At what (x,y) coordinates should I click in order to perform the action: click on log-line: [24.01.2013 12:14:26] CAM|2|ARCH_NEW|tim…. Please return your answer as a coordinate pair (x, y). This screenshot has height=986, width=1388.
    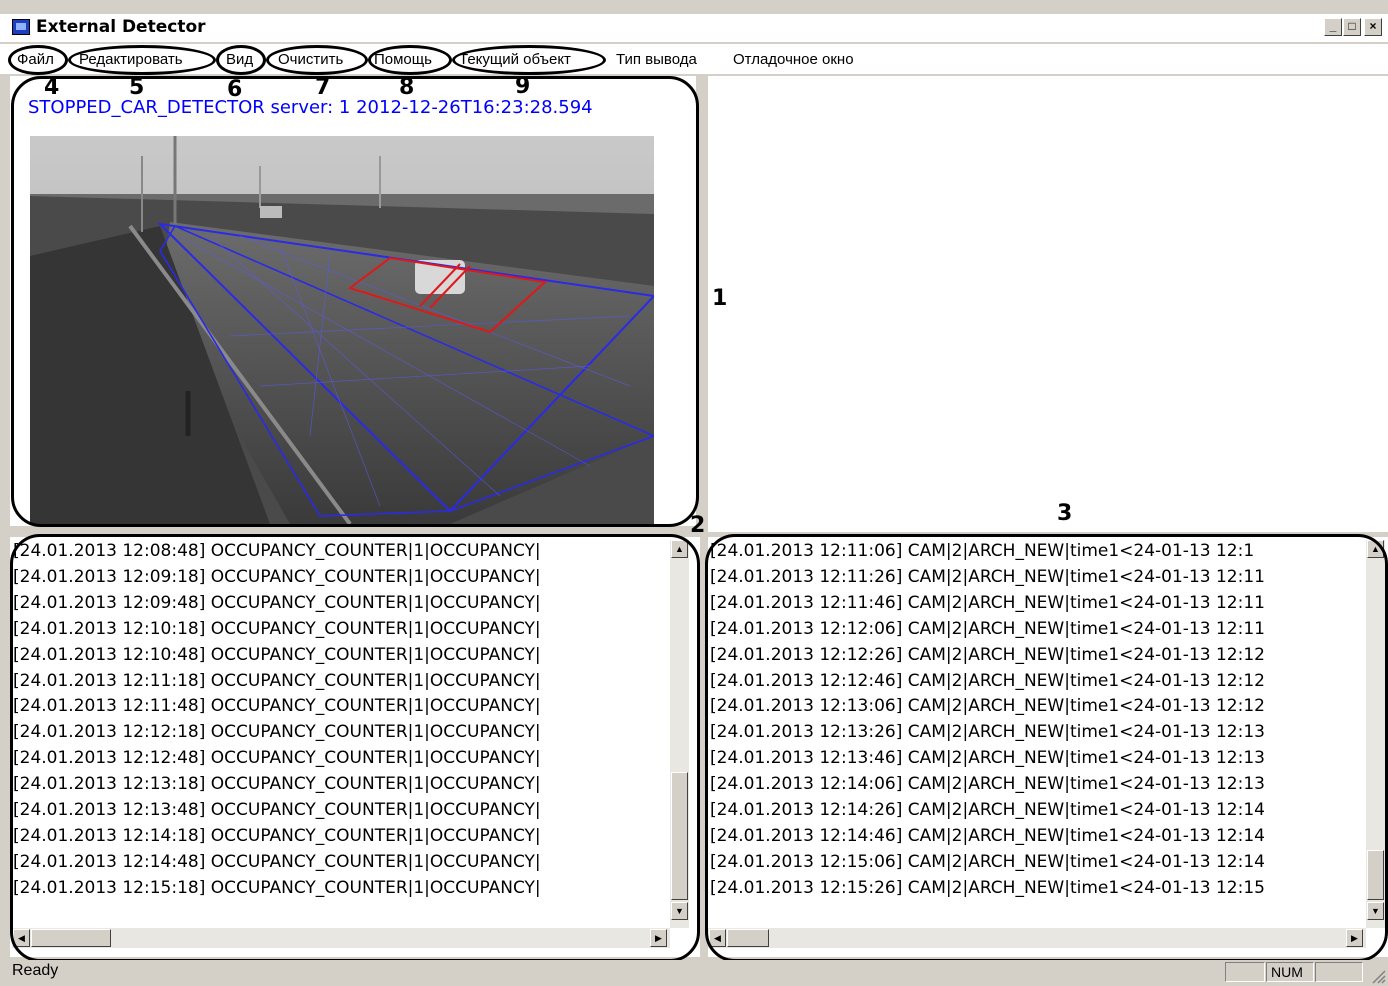
    Looking at the image, I should click on (987, 810).